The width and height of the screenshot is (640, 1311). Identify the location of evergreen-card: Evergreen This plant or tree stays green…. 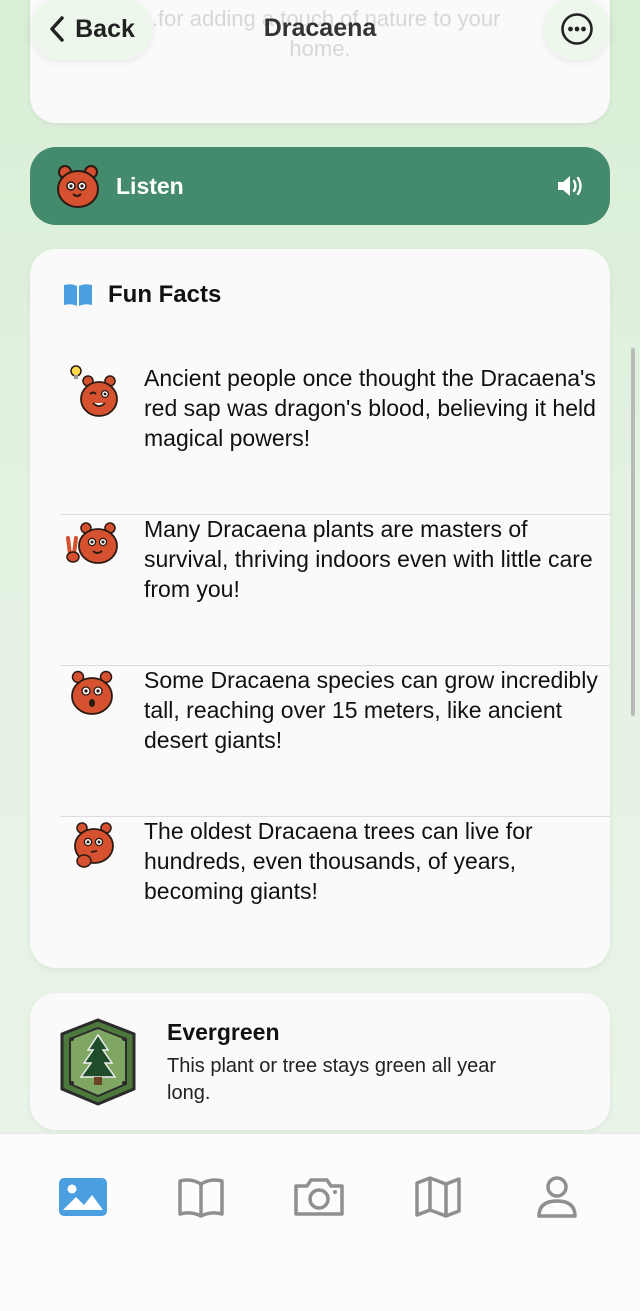
(320, 1061).